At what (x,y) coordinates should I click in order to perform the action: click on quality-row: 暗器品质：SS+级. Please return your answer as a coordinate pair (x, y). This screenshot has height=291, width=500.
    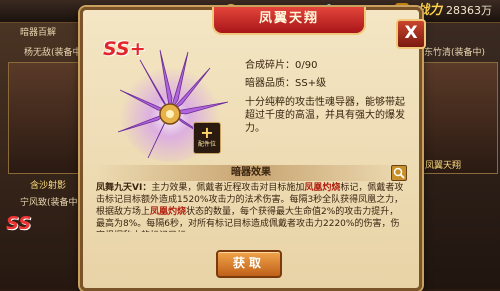
    Looking at the image, I should click on (286, 83).